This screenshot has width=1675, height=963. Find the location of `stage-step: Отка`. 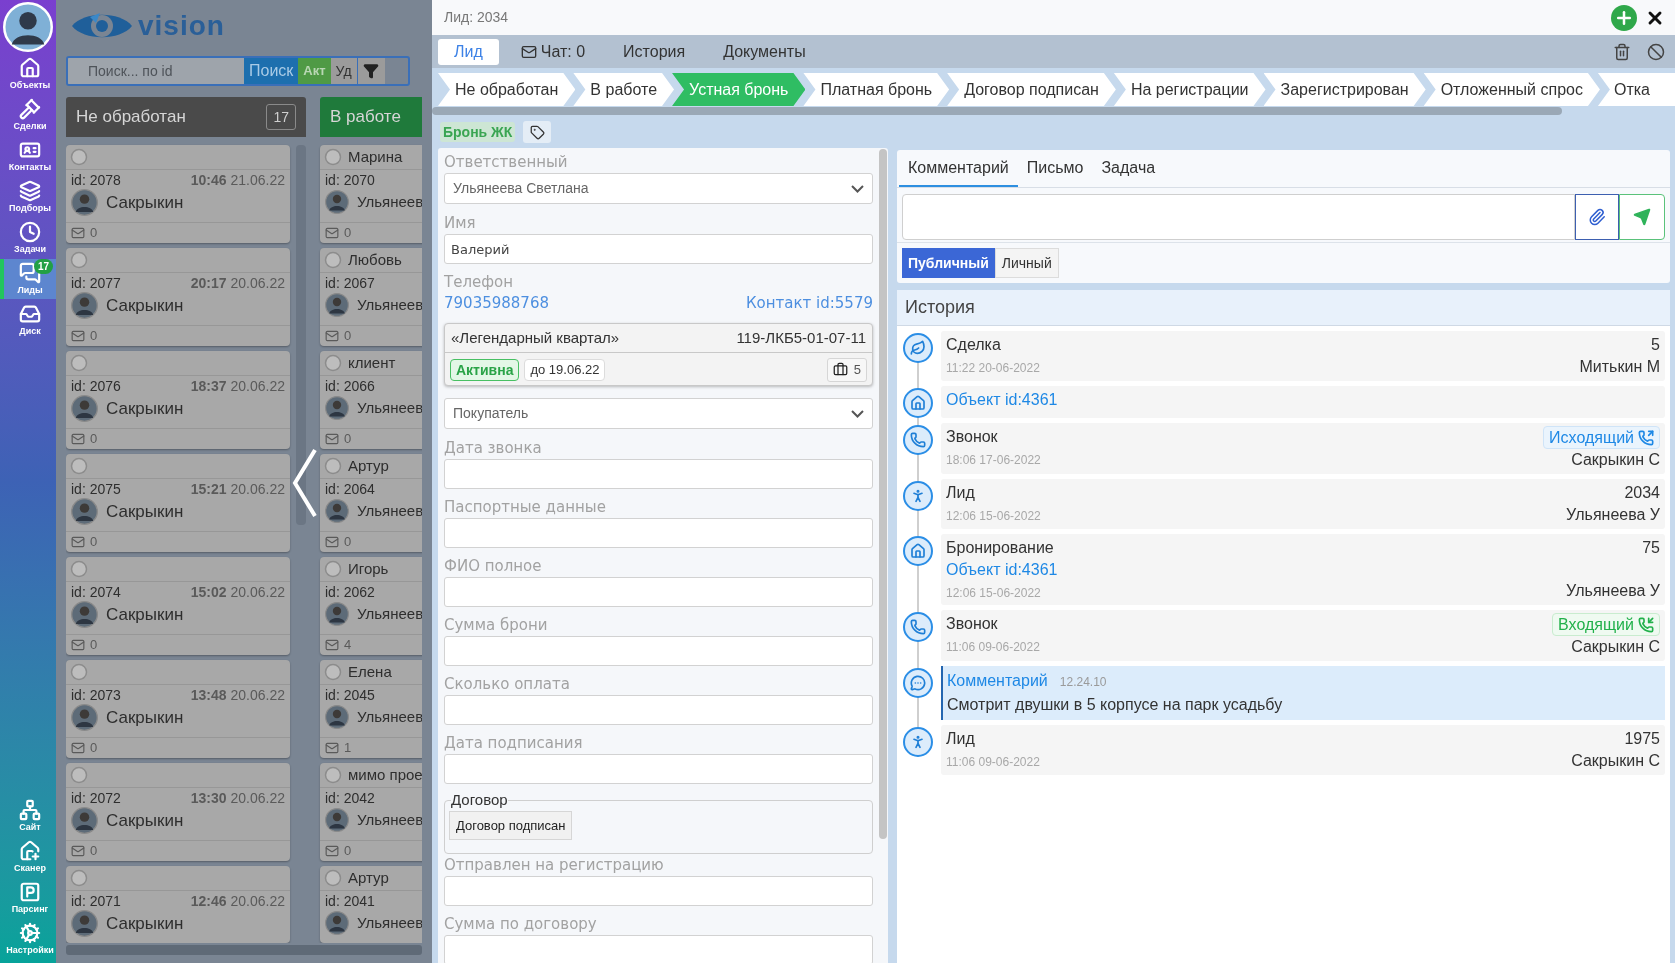

stage-step: Отка is located at coordinates (1636, 89).